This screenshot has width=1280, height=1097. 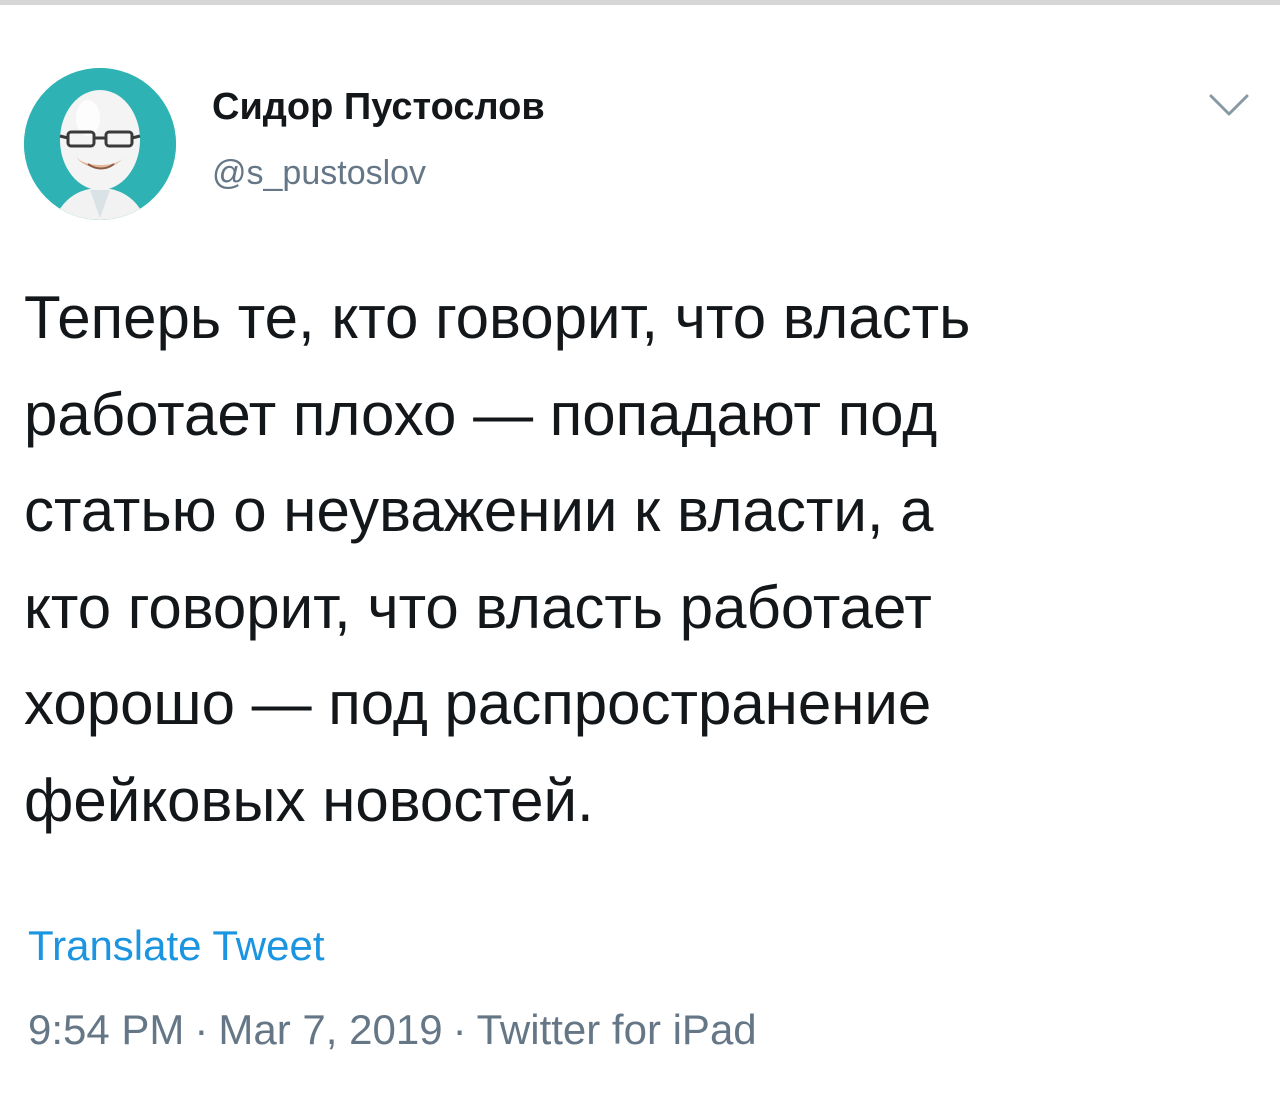 What do you see at coordinates (319, 173) in the screenshot?
I see `author-handle: @s_pustoslov` at bounding box center [319, 173].